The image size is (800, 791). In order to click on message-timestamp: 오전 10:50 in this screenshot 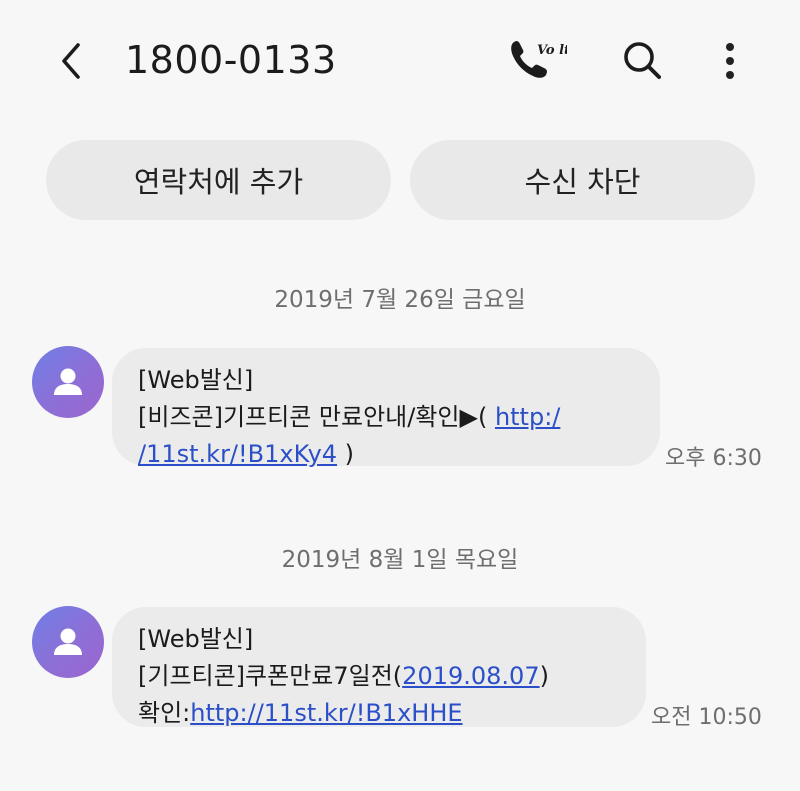, I will do `click(706, 717)`.